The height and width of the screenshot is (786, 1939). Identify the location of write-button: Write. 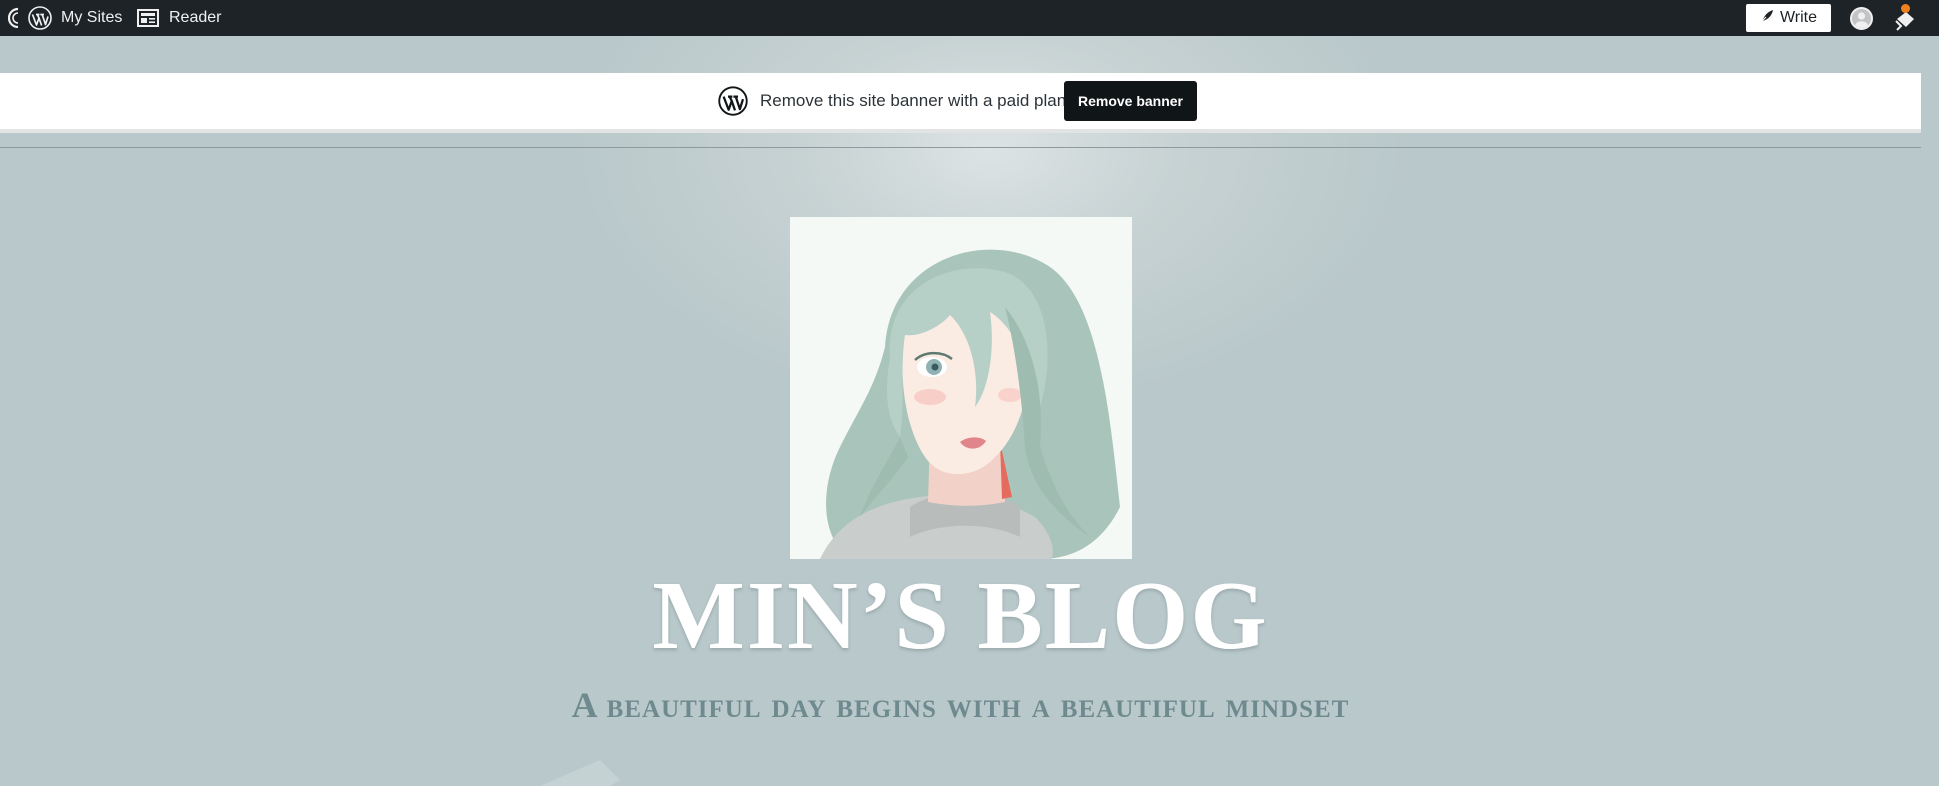
(1788, 18).